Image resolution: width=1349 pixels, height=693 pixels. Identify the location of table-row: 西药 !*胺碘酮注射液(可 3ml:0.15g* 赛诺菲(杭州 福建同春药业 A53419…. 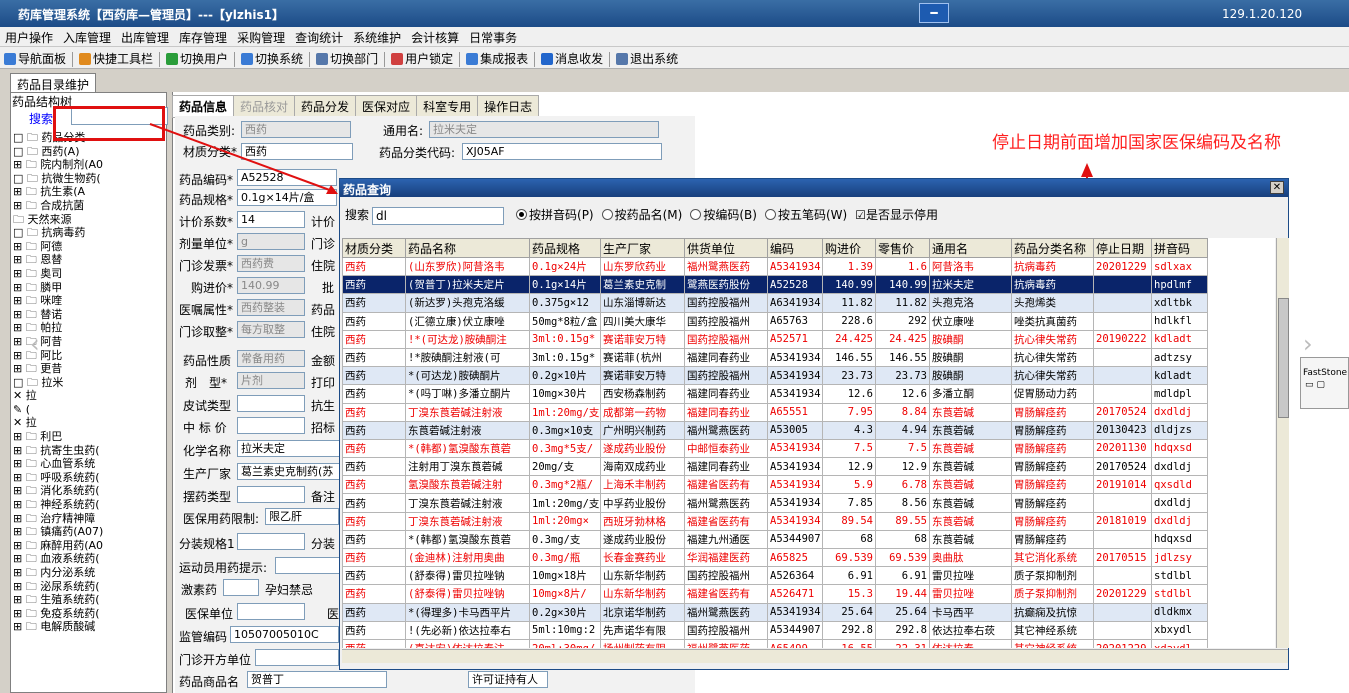
(775, 357).